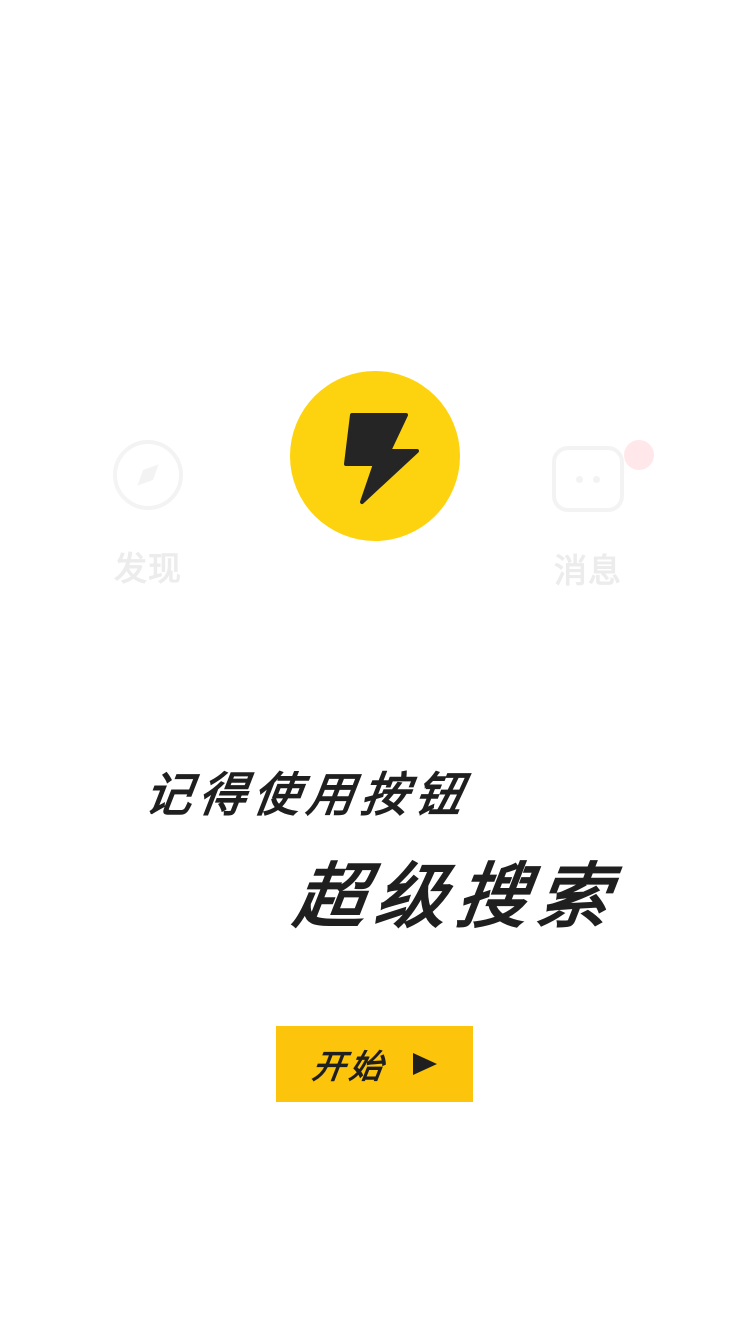 The image size is (750, 1334). Describe the element at coordinates (381, 458) in the screenshot. I see `lightning-bolt-icon` at that location.